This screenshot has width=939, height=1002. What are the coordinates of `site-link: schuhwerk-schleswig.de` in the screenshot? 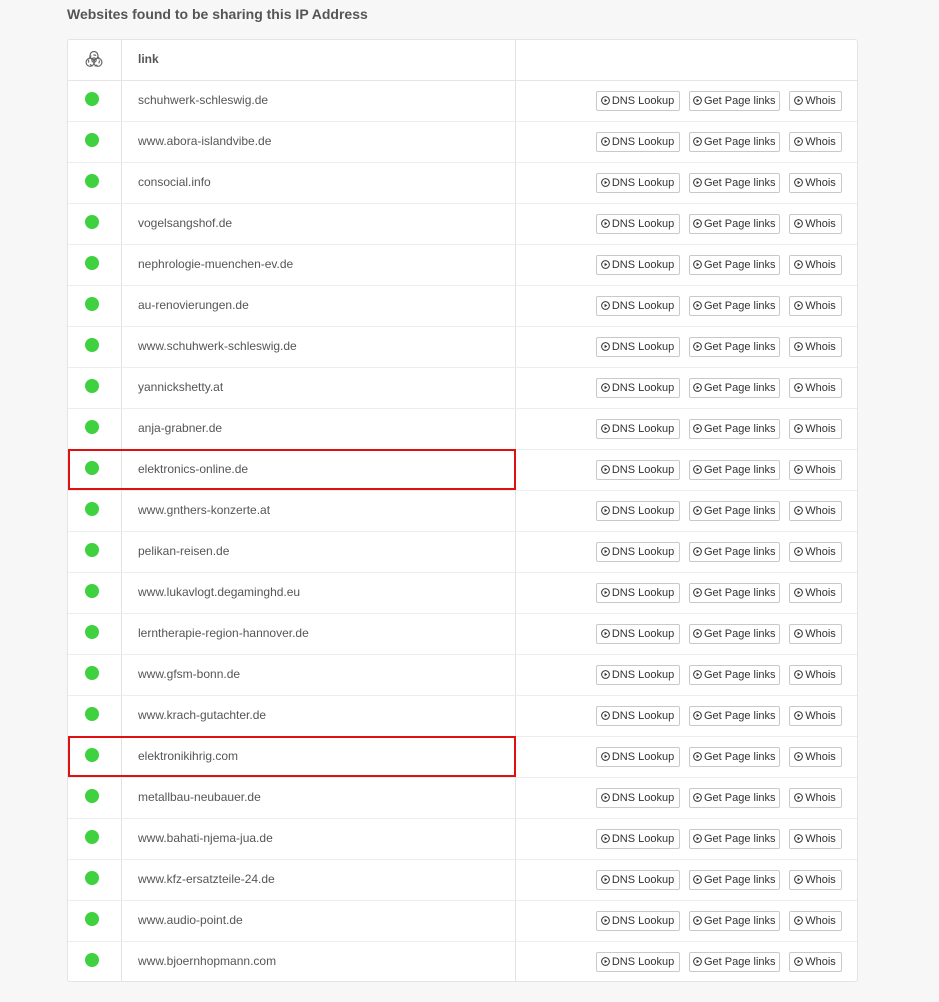 It's located at (203, 100).